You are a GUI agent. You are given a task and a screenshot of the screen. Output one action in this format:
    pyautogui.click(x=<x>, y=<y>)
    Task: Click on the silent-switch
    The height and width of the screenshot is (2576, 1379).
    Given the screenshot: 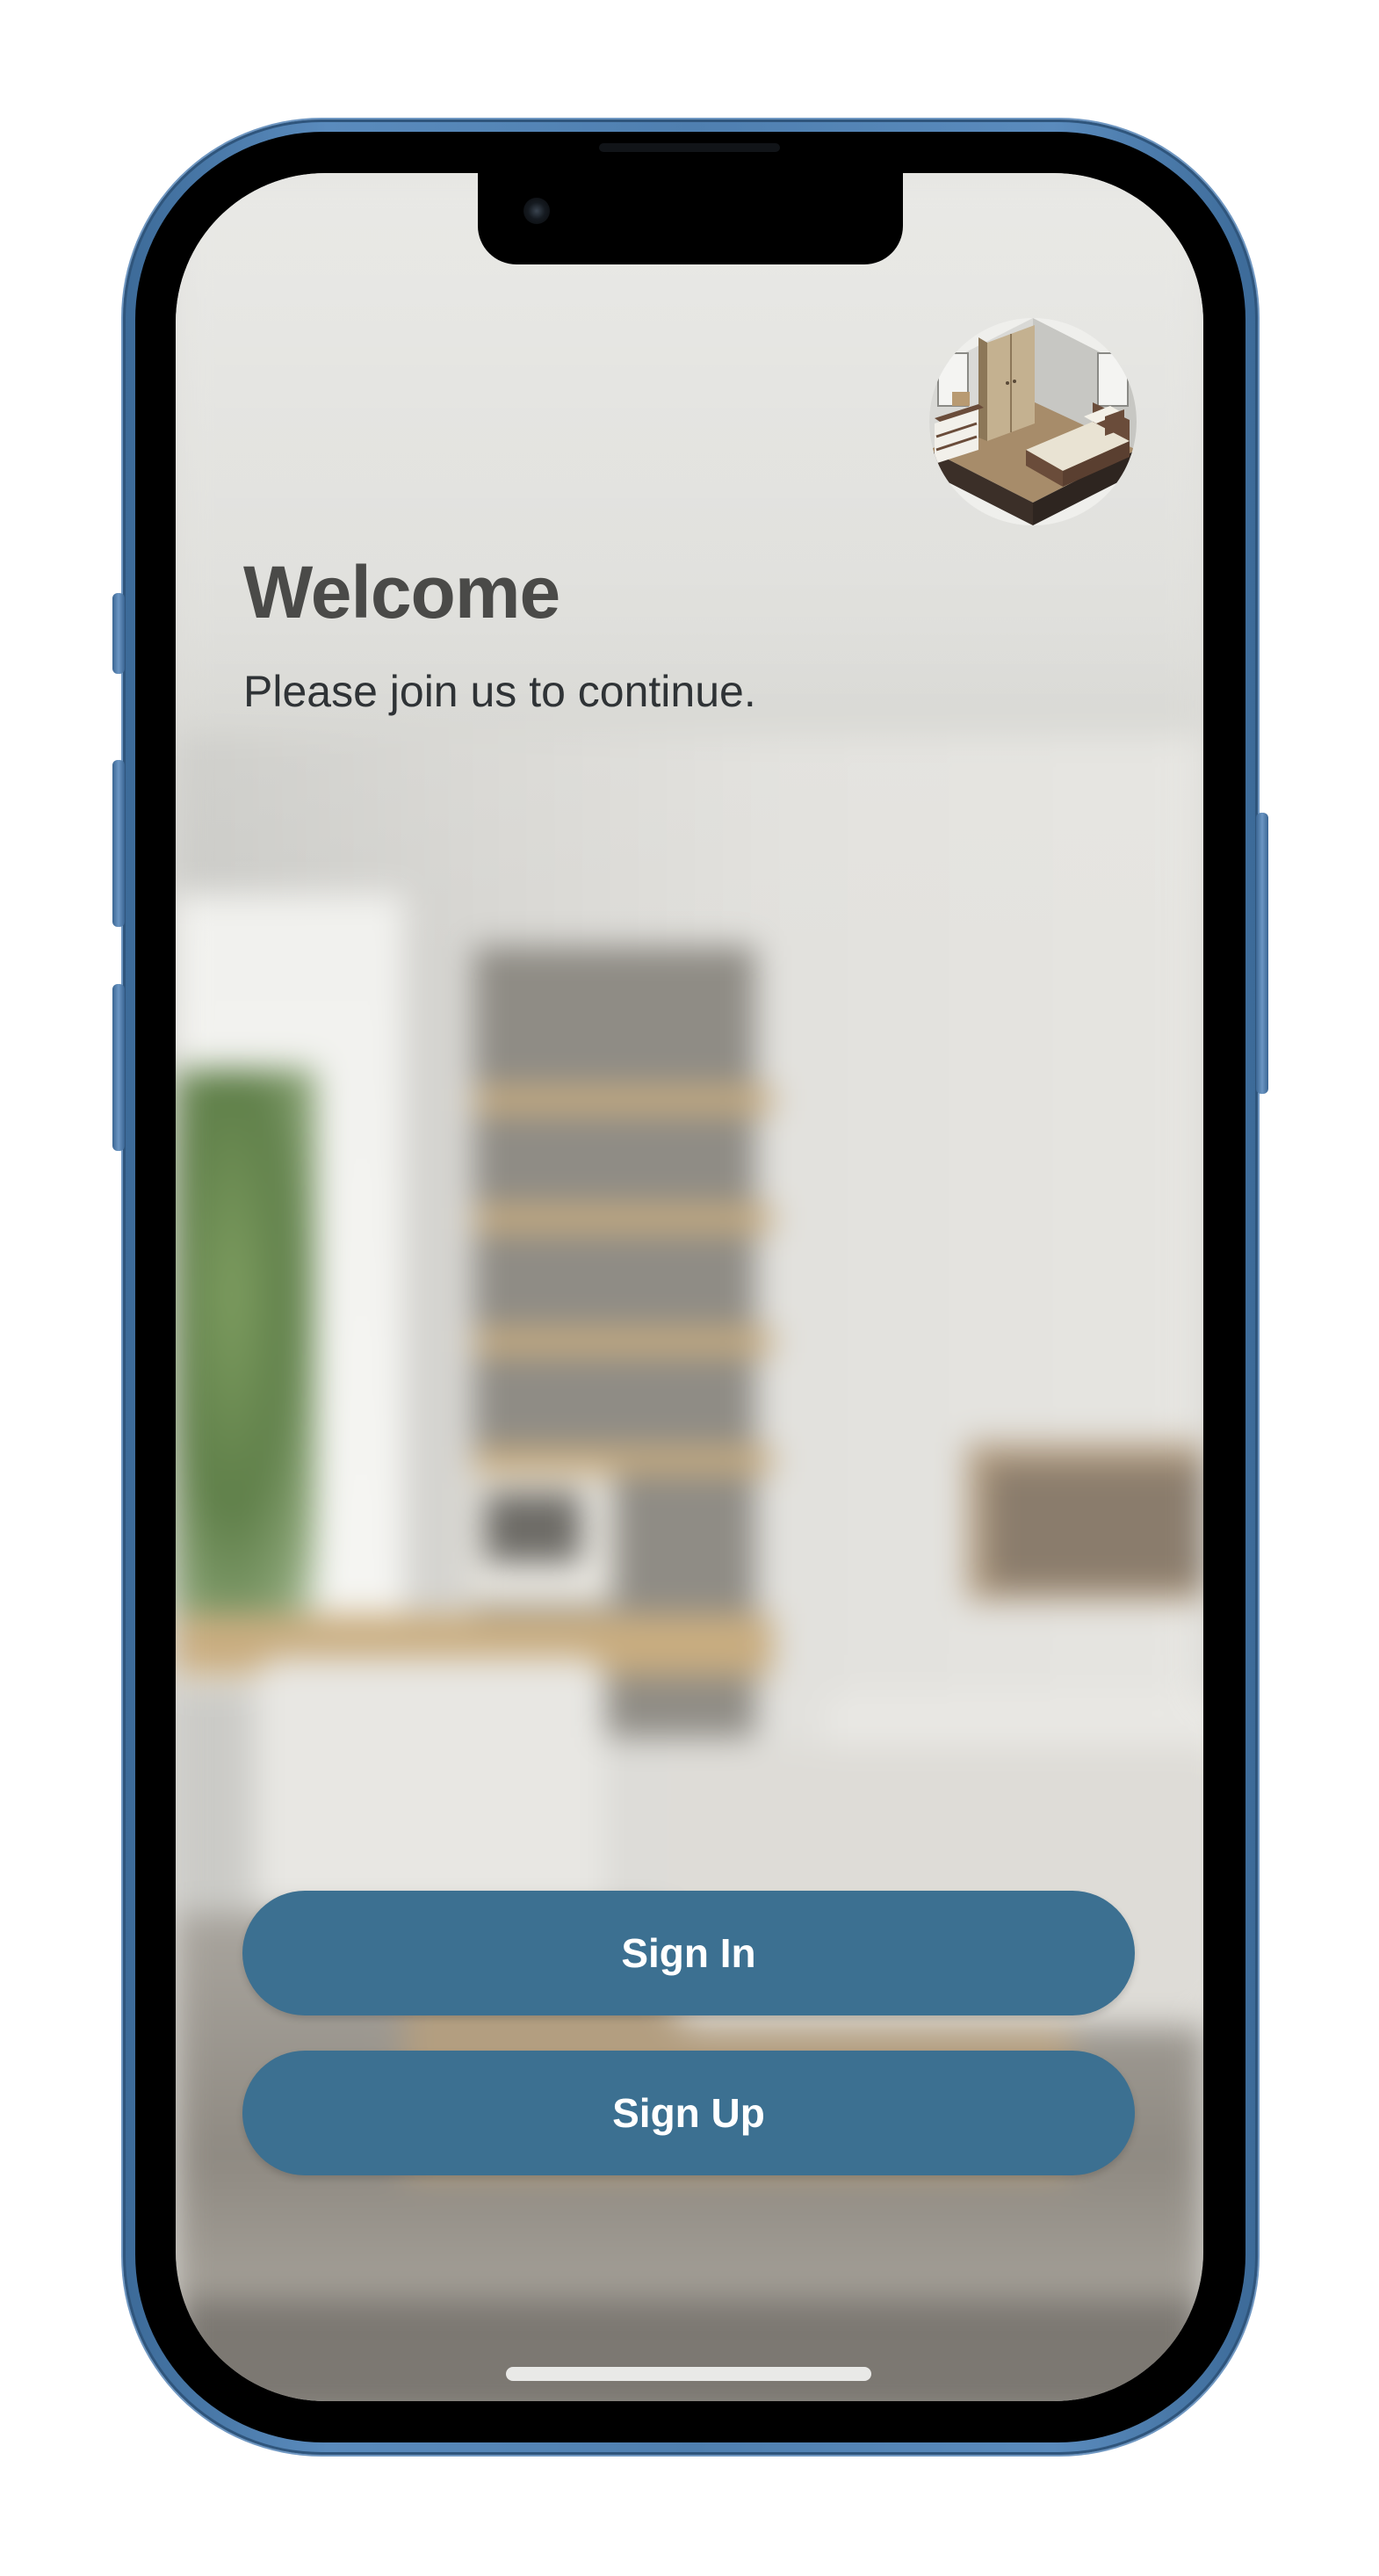 What is the action you would take?
    pyautogui.click(x=118, y=633)
    